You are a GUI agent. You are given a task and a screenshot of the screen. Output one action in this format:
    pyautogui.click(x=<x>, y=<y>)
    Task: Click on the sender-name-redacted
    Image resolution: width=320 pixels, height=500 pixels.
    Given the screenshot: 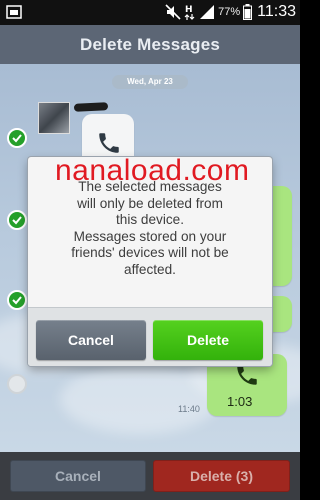 What is the action you would take?
    pyautogui.click(x=91, y=107)
    